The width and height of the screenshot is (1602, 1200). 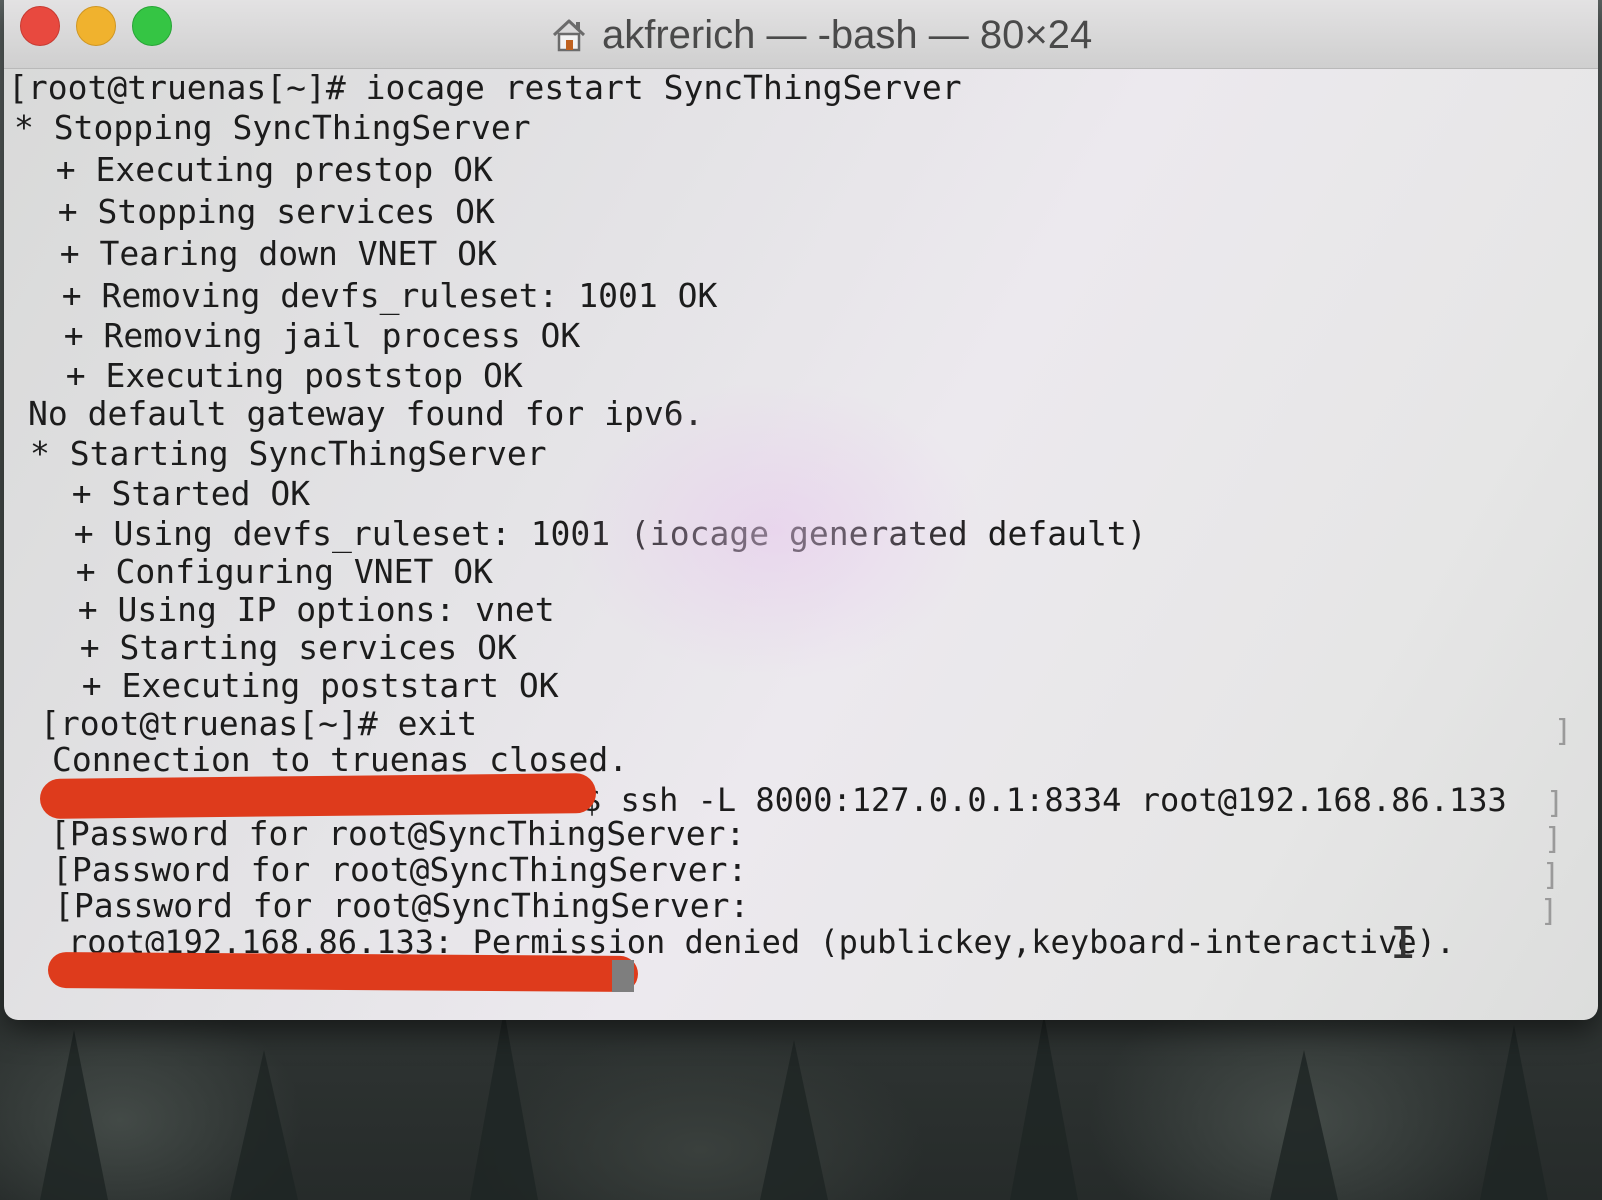 What do you see at coordinates (847, 34) in the screenshot?
I see `window-title-text: akfrerich — -bash — 80×24` at bounding box center [847, 34].